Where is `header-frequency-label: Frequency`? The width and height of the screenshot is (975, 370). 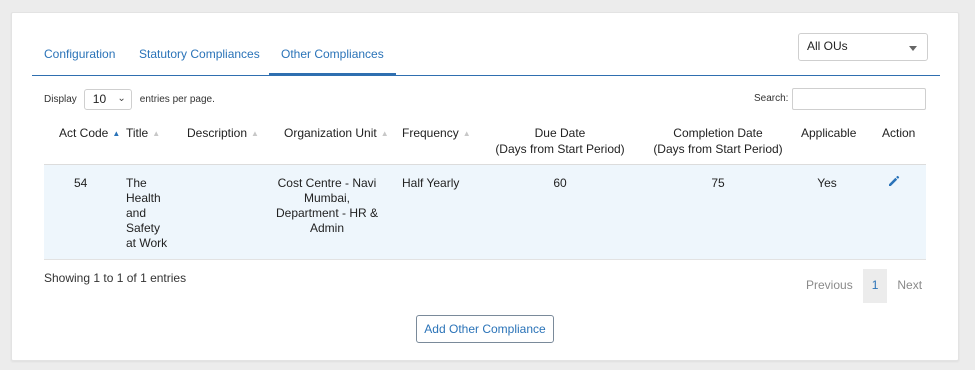 header-frequency-label: Frequency is located at coordinates (430, 133).